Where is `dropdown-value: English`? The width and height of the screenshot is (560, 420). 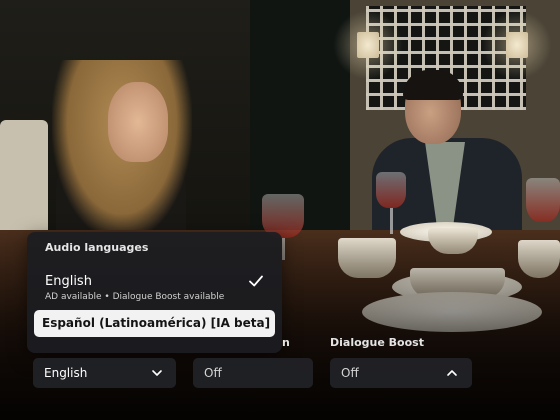
dropdown-value: English is located at coordinates (66, 373).